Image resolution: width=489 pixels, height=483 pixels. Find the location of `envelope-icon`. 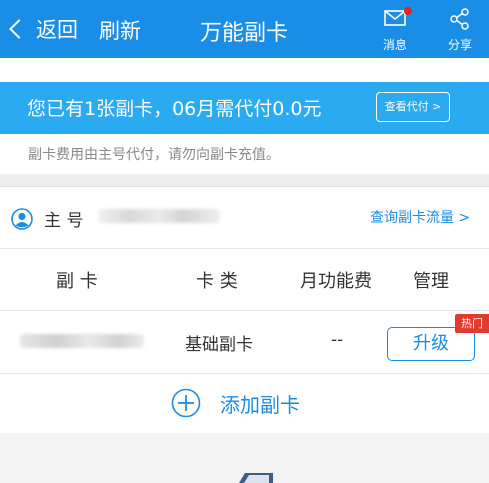

envelope-icon is located at coordinates (395, 18).